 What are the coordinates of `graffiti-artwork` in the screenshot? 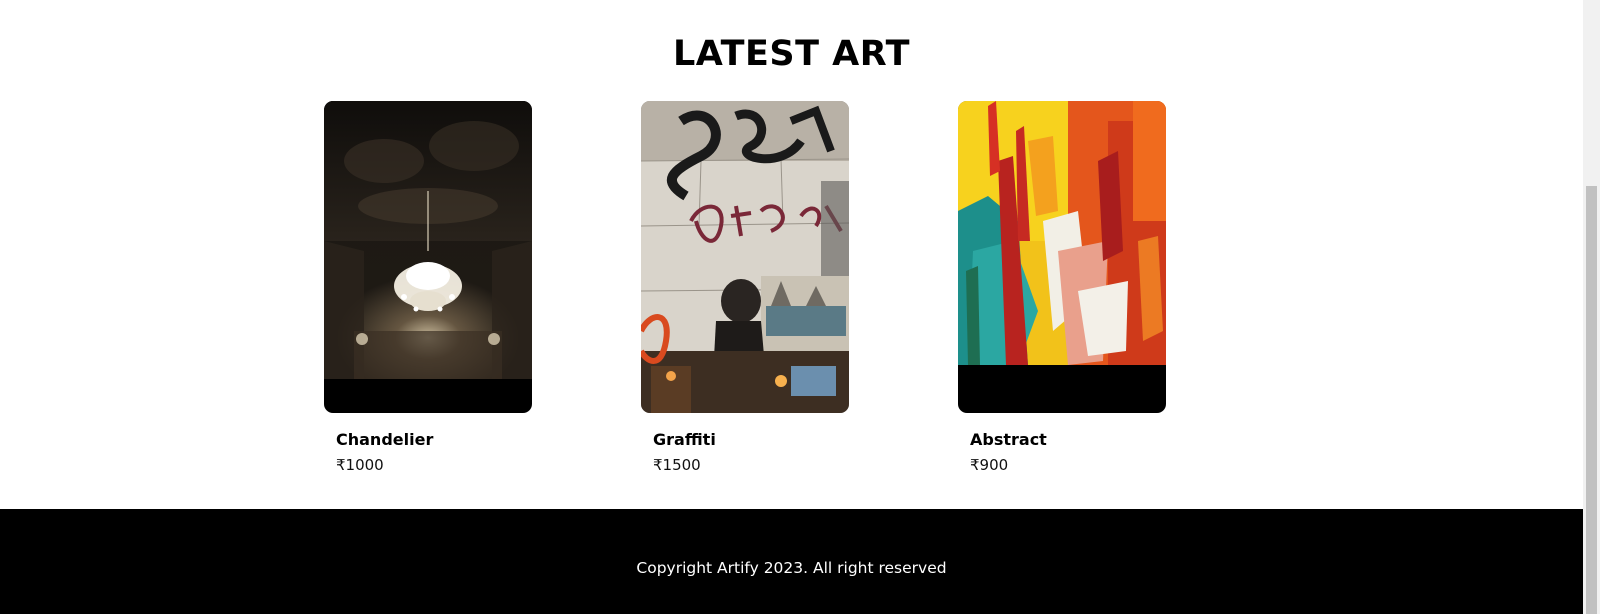 It's located at (745, 257).